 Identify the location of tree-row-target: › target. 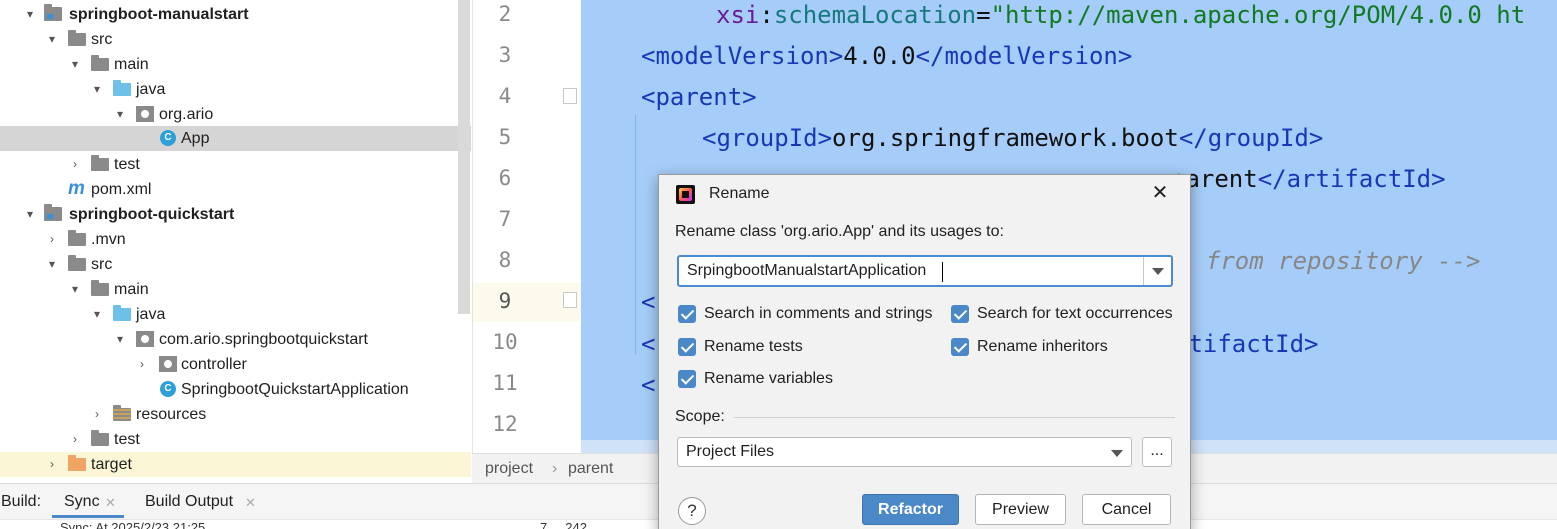
(235, 464).